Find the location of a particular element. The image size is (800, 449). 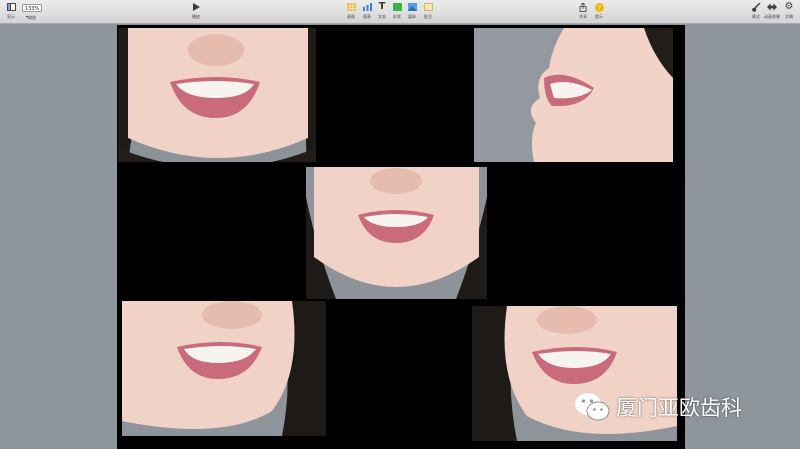

comment-button: 批注 is located at coordinates (428, 11).